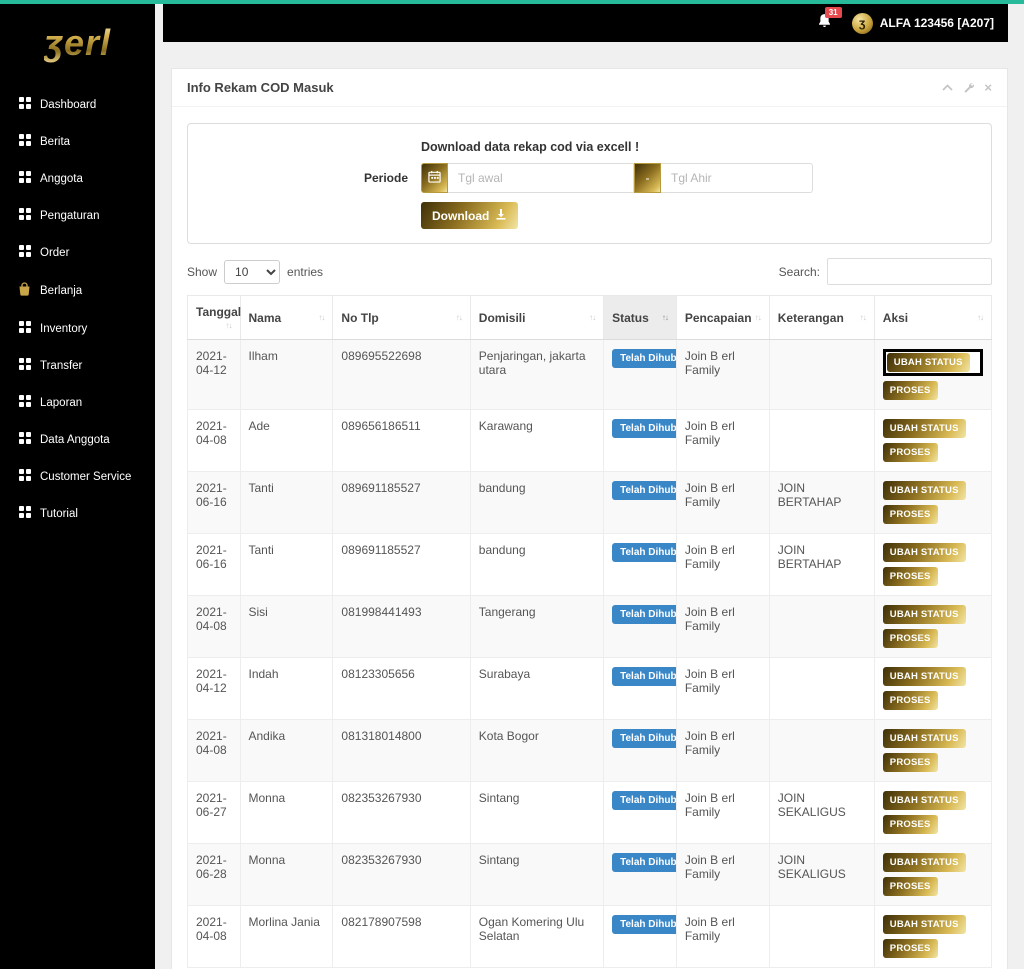 This screenshot has height=969, width=1024. I want to click on sidebar-item-pengaturan: Pengaturan, so click(77, 215).